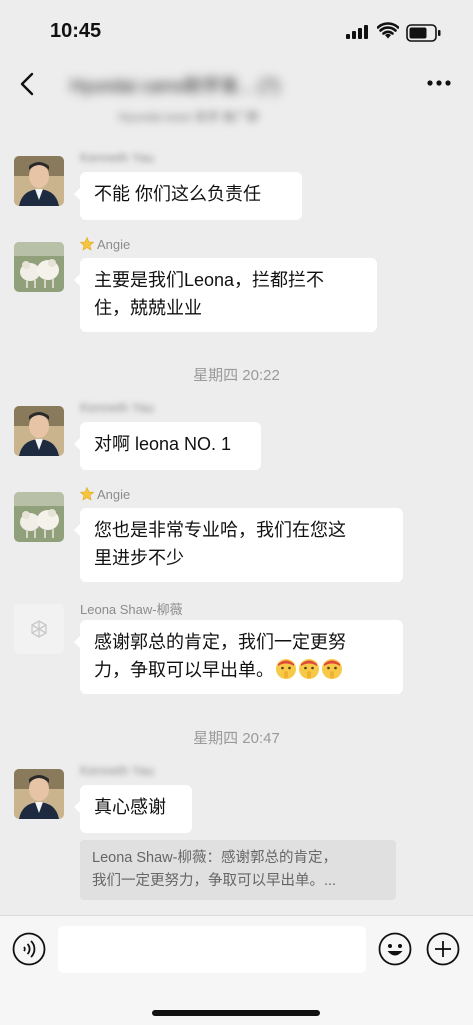 Image resolution: width=473 pixels, height=1025 pixels. Describe the element at coordinates (236, 375) in the screenshot. I see `timestamp: 星期四 20:22` at that location.